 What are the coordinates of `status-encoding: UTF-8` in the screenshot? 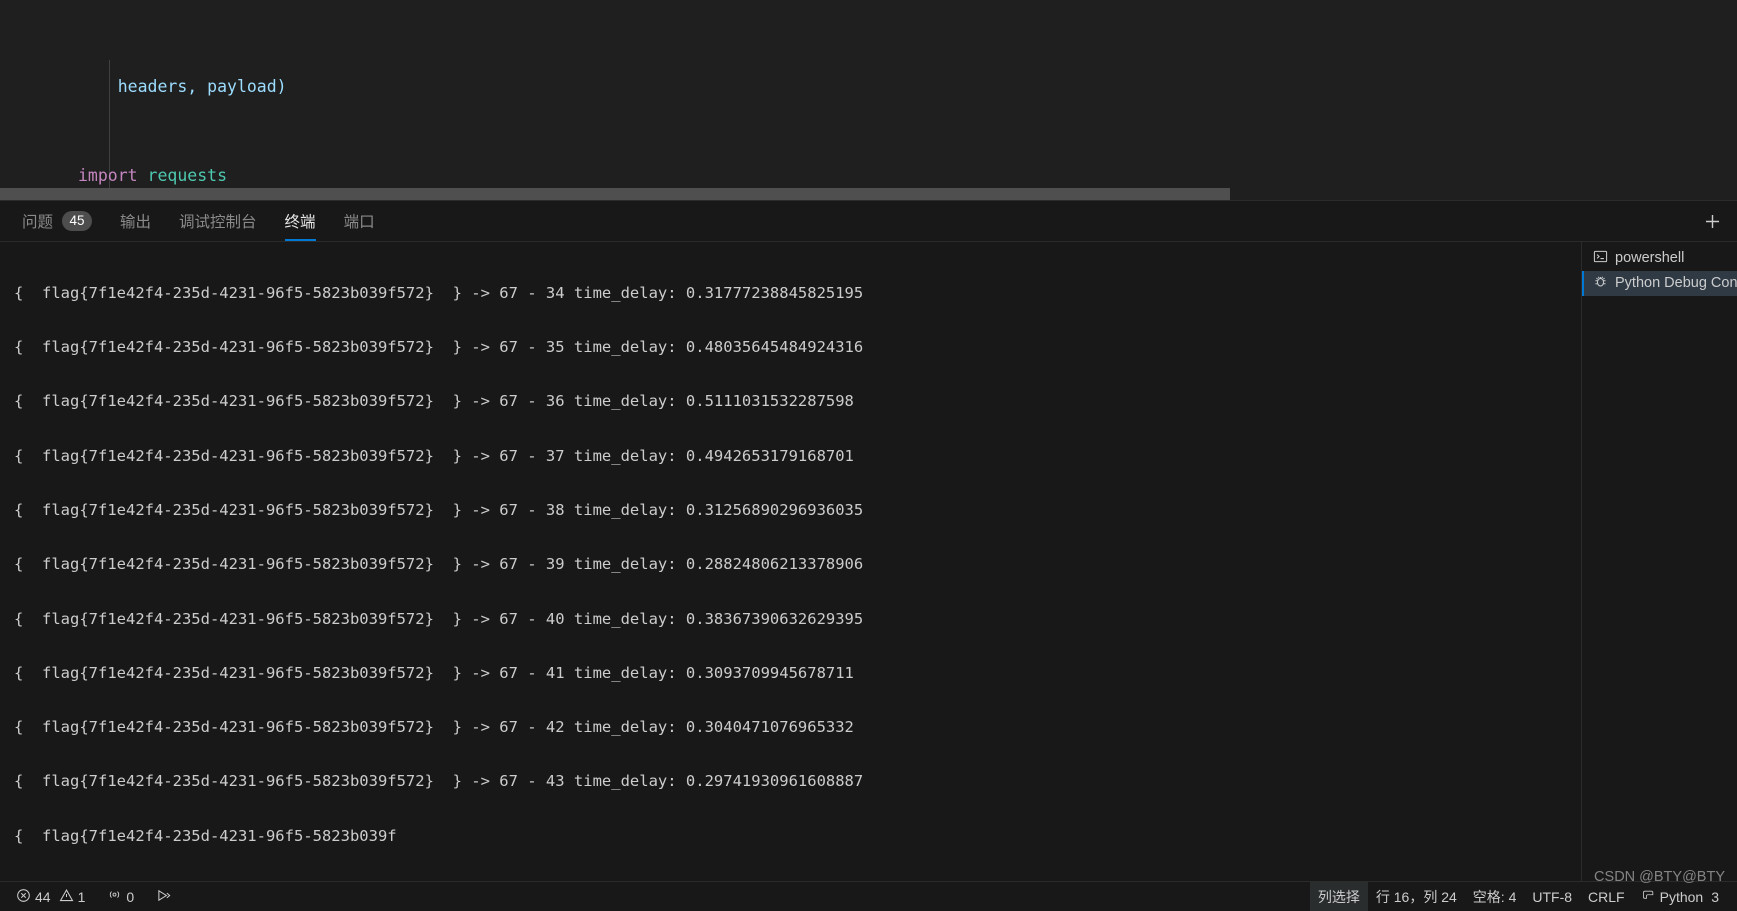 It's located at (1552, 896).